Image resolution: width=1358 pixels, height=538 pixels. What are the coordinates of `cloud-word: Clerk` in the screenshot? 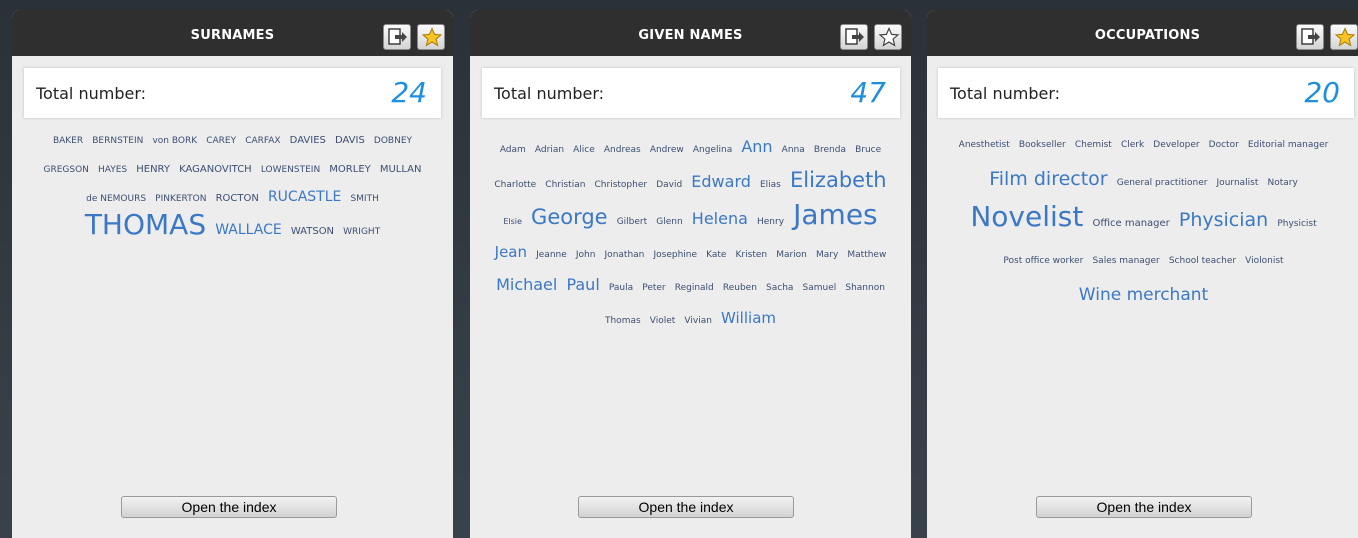 It's located at (1132, 145).